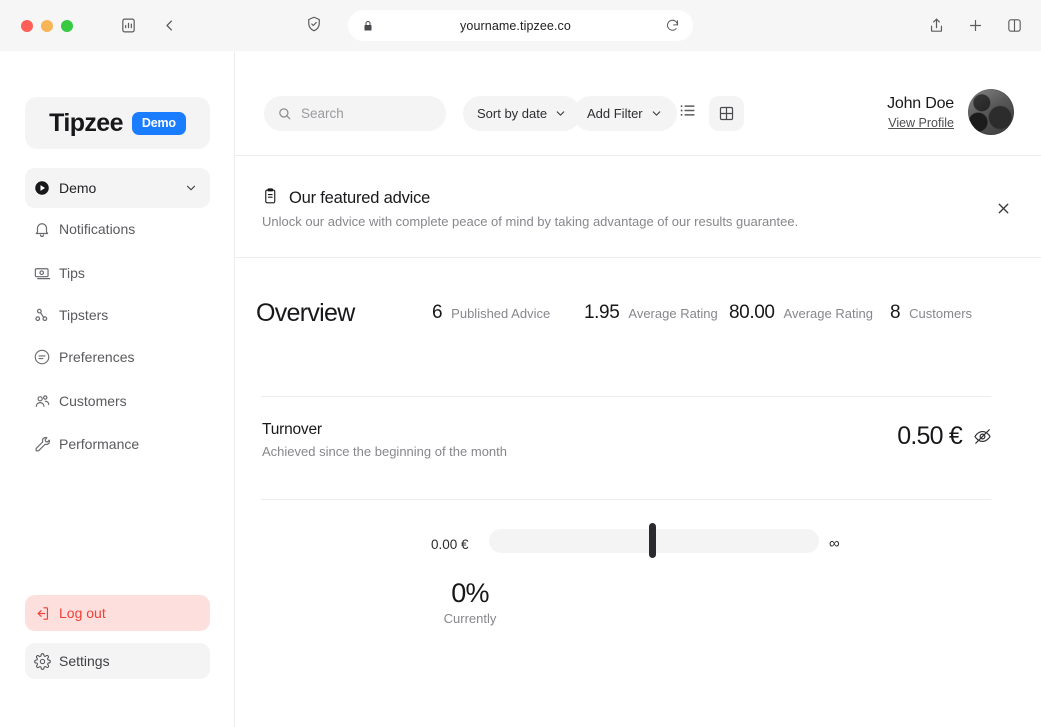 This screenshot has height=727, width=1041. What do you see at coordinates (936, 25) in the screenshot?
I see `share-icon` at bounding box center [936, 25].